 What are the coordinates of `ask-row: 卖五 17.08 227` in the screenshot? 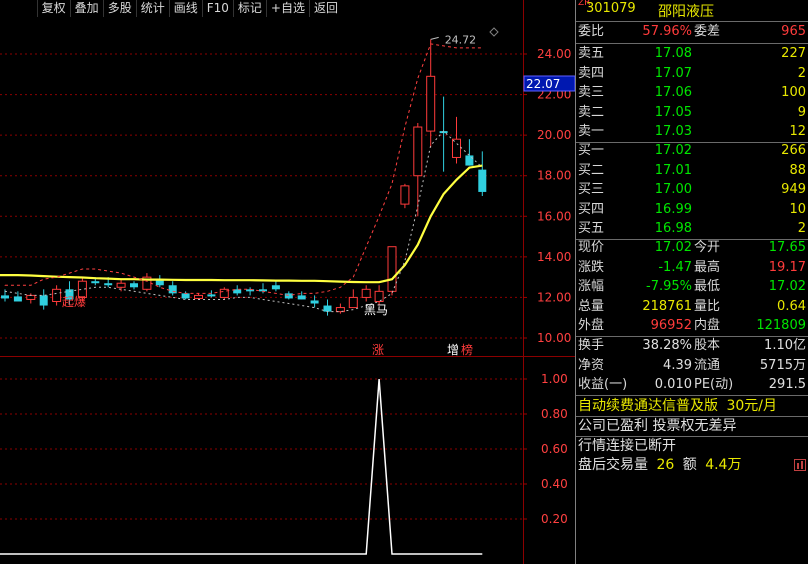 It's located at (692, 54).